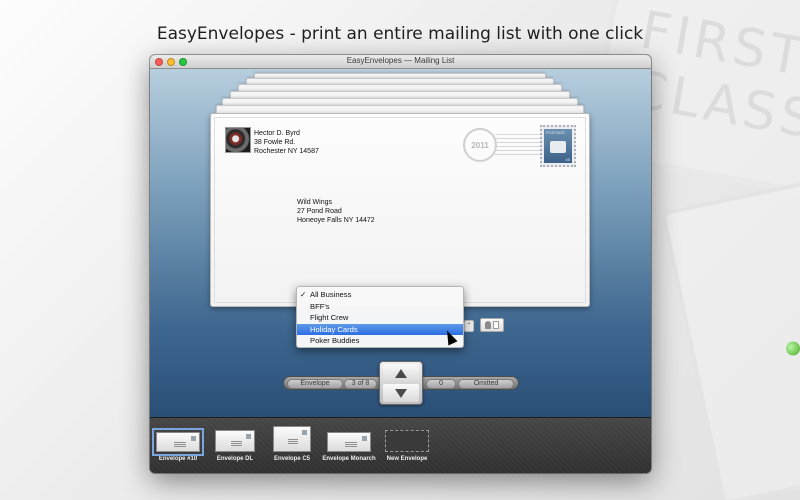 Image resolution: width=800 pixels, height=500 pixels. What do you see at coordinates (401, 383) in the screenshot?
I see `envelope-stepper` at bounding box center [401, 383].